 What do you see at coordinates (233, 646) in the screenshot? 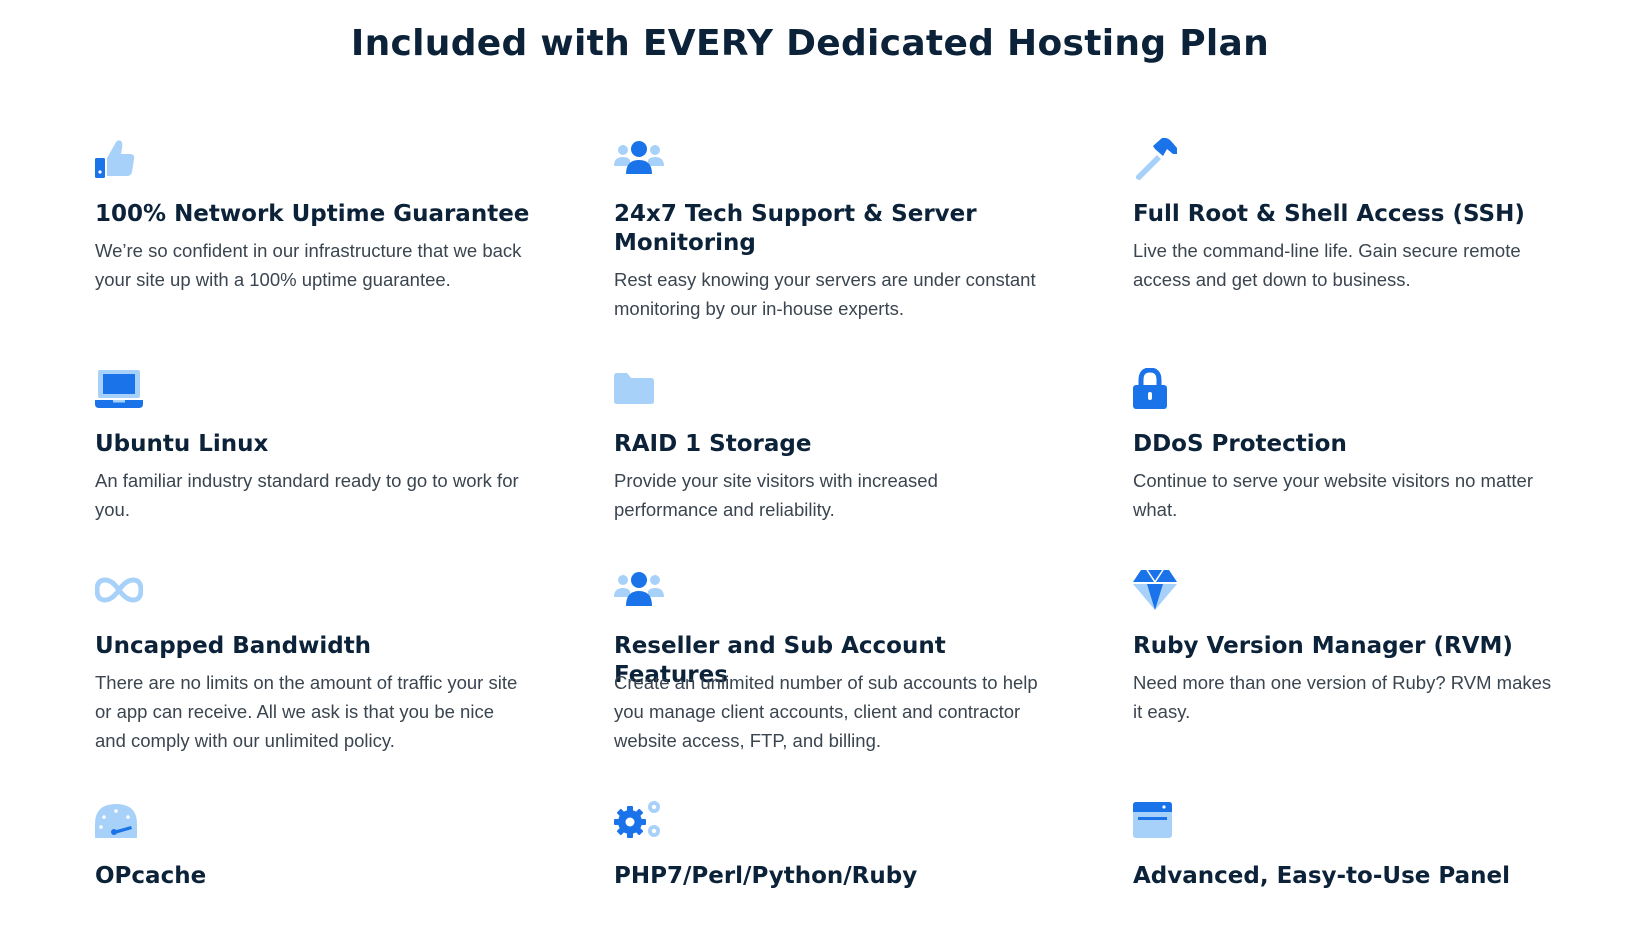
I see `feature-title: Uncapped Bandwidth` at bounding box center [233, 646].